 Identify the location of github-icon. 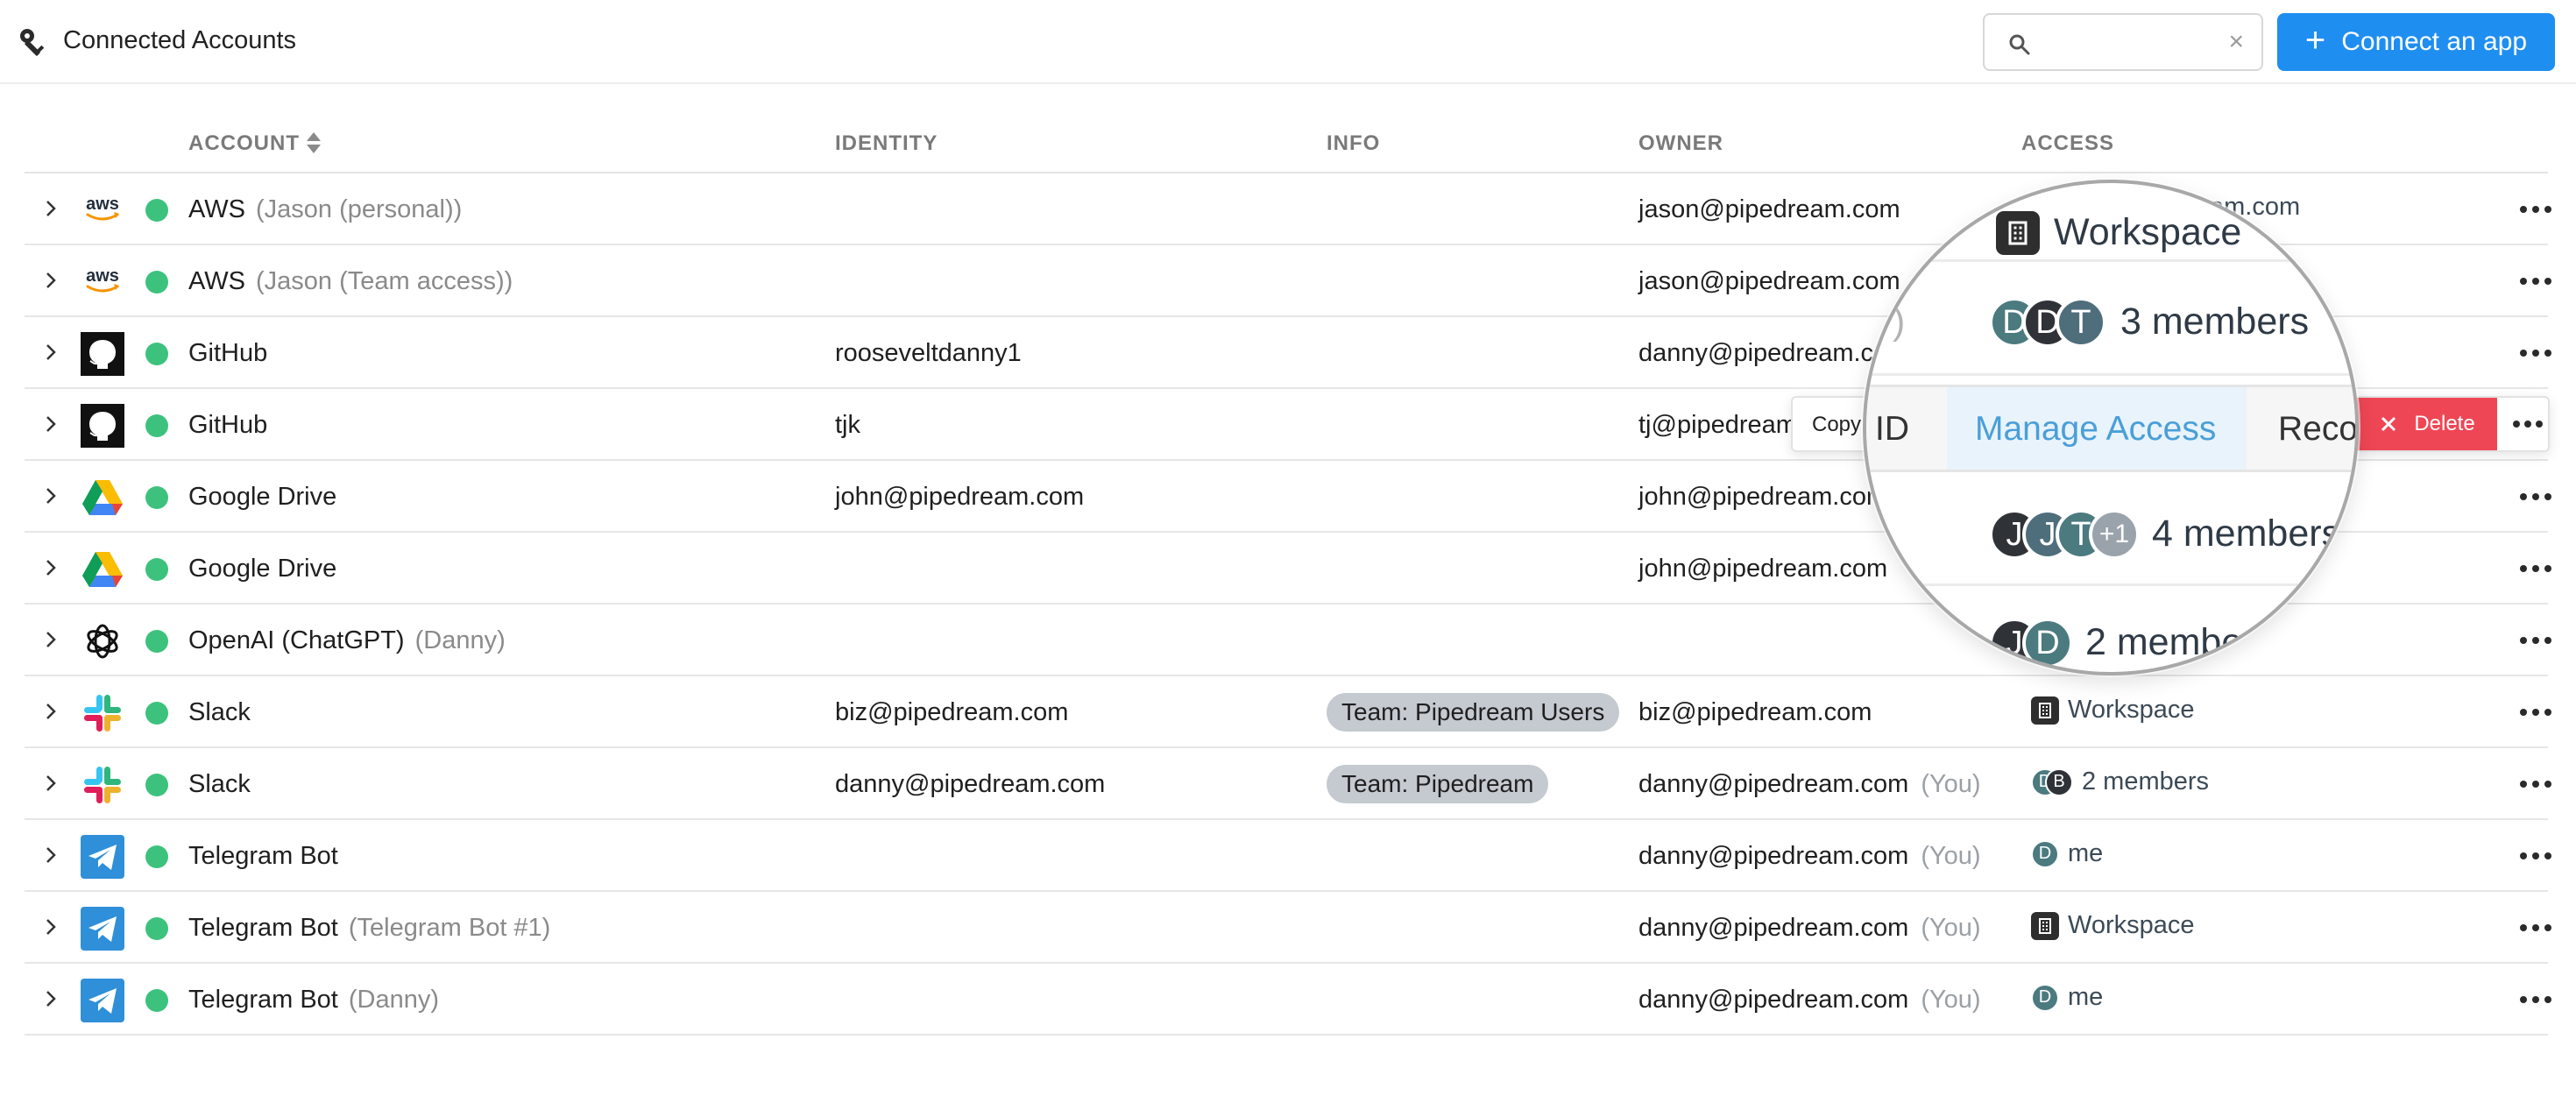
(102, 426).